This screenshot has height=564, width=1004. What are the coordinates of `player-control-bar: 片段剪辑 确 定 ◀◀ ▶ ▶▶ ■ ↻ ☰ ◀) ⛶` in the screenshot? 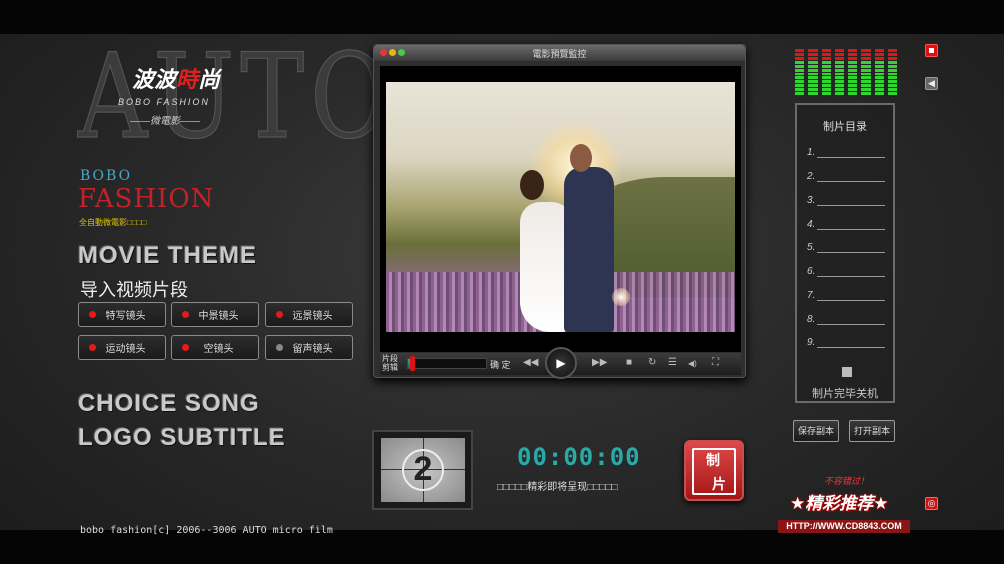 It's located at (560, 363).